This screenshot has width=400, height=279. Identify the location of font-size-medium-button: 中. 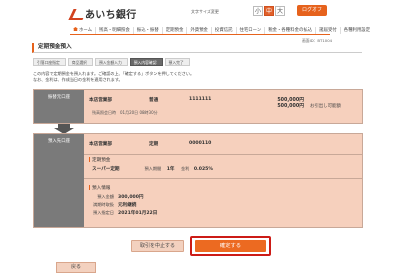
(269, 11).